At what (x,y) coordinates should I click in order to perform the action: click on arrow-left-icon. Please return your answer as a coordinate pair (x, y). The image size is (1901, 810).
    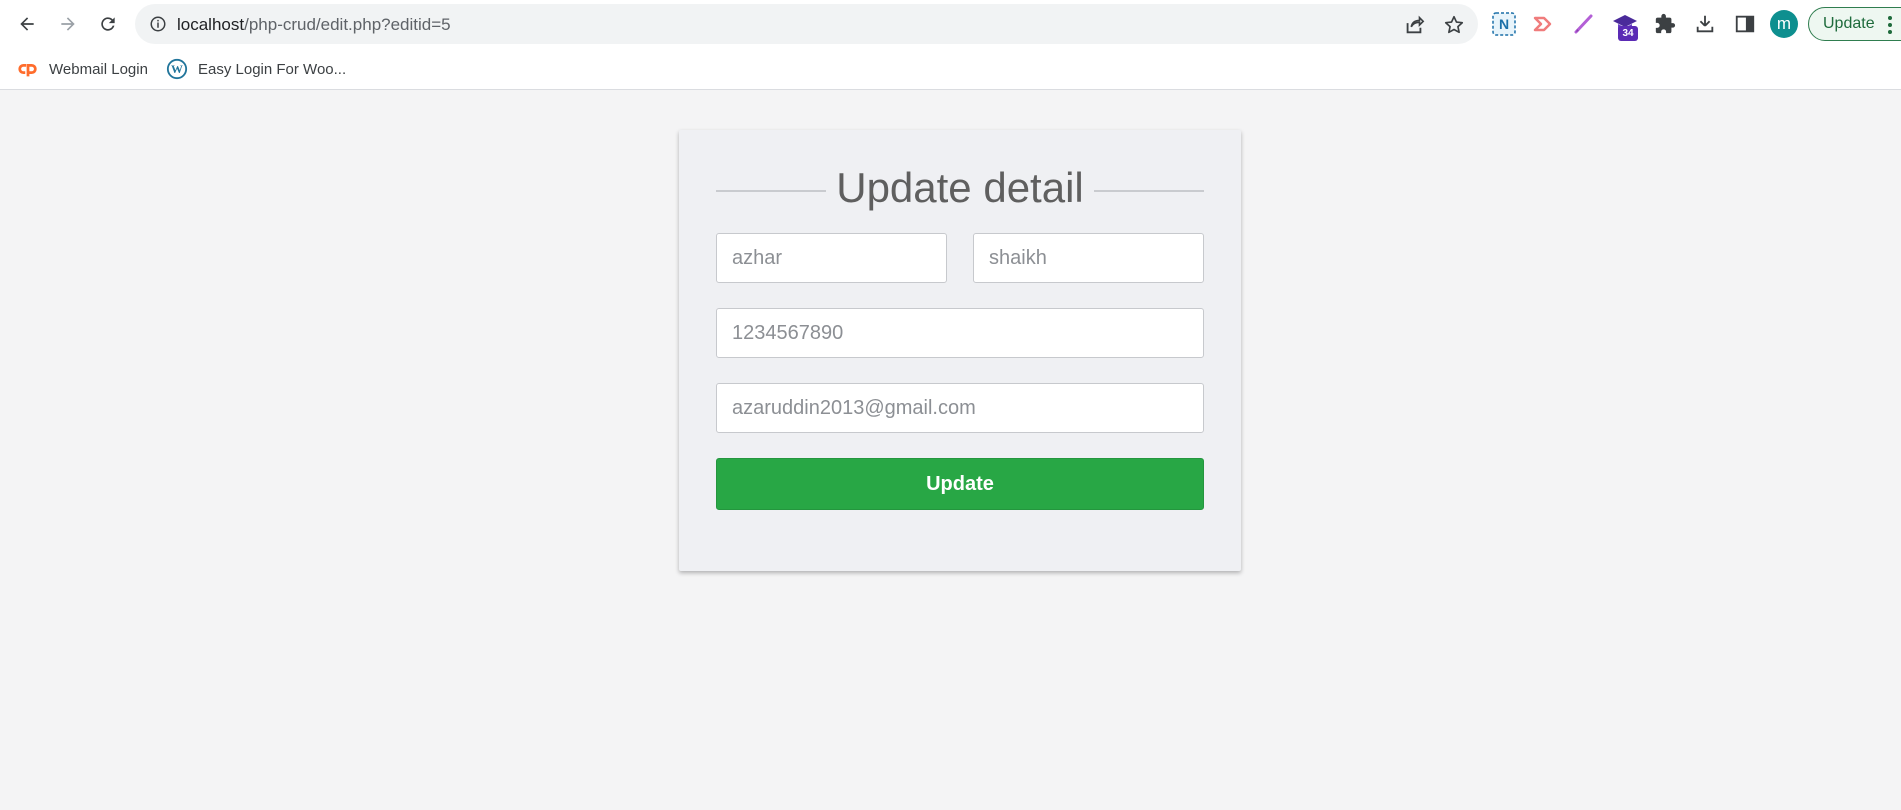
    Looking at the image, I should click on (27, 24).